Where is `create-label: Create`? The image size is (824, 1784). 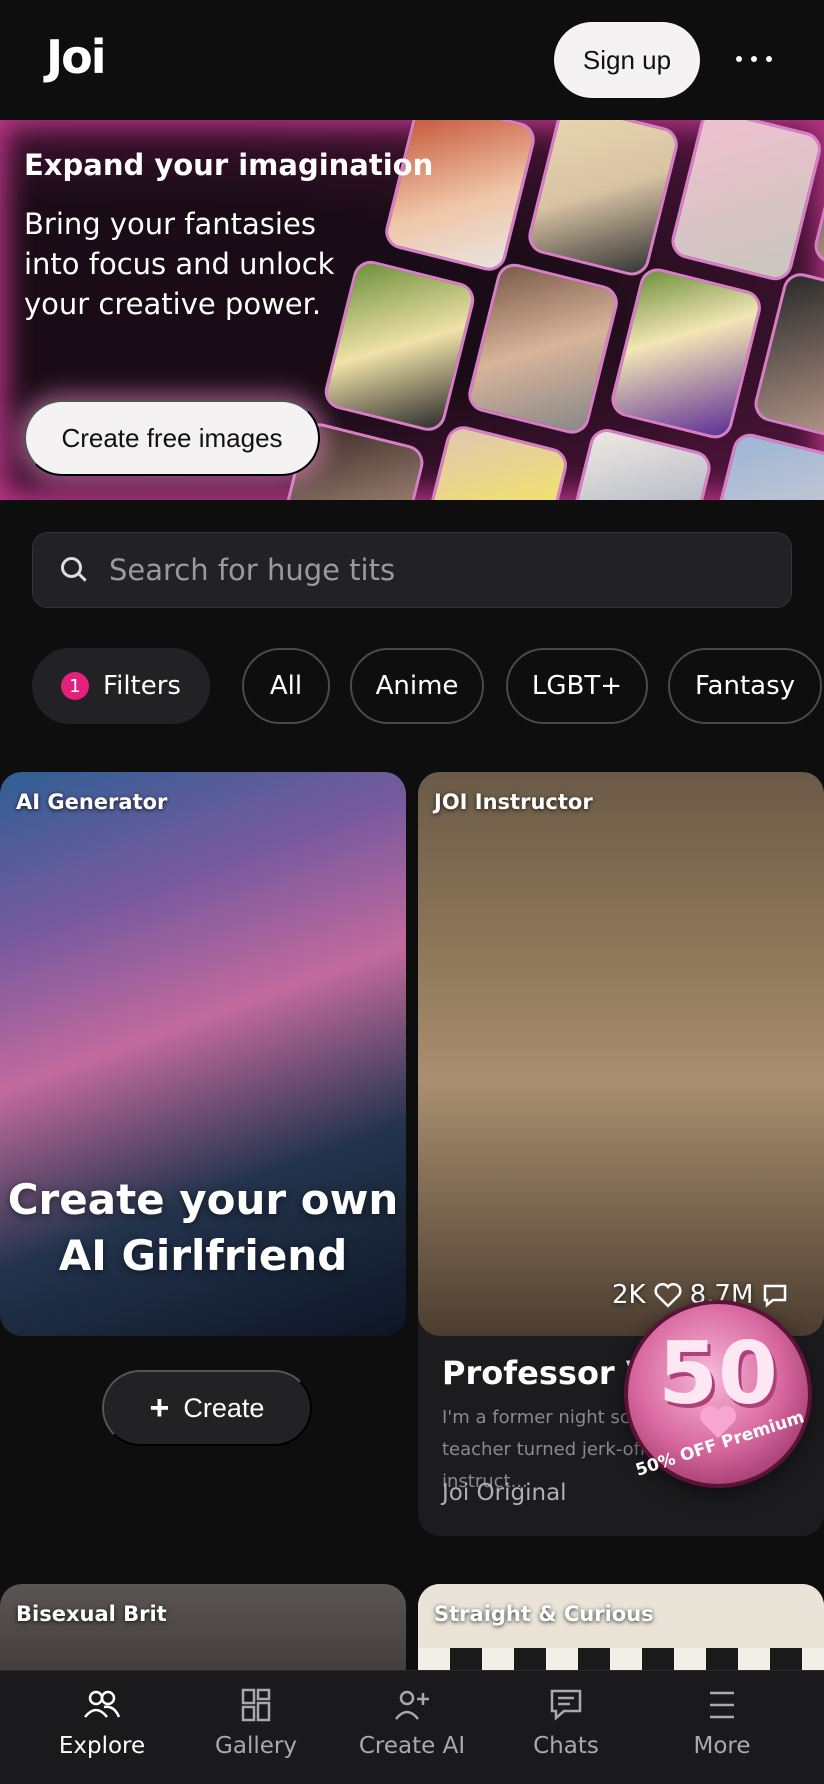
create-label: Create is located at coordinates (224, 1407).